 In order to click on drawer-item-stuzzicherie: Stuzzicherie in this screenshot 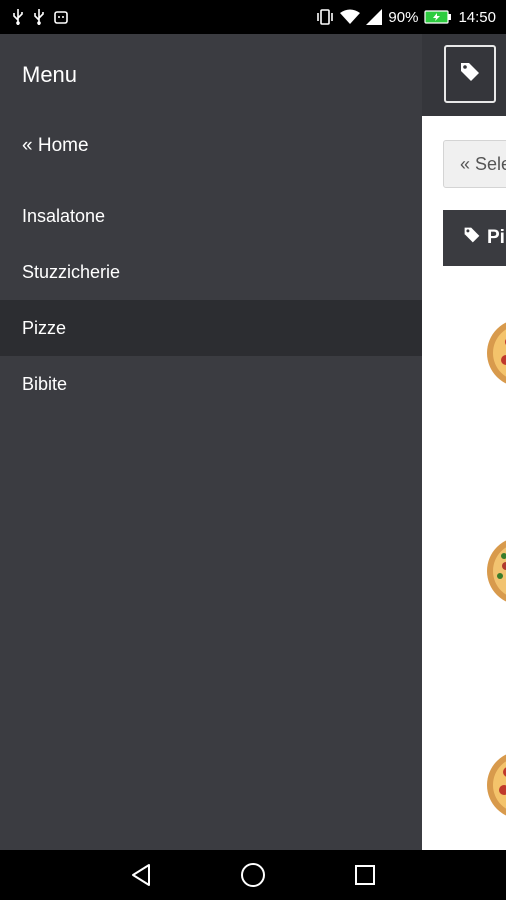, I will do `click(211, 272)`.